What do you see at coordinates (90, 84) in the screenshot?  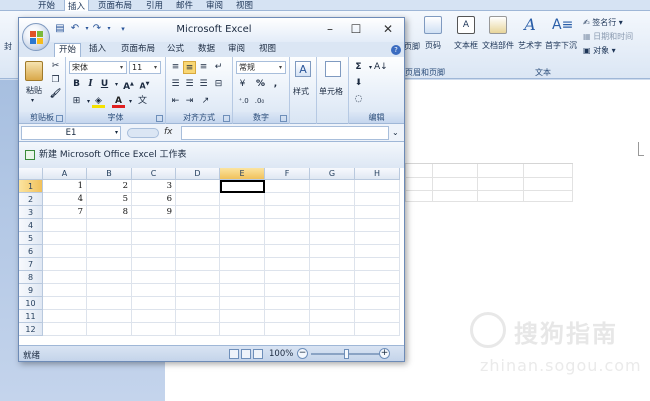 I see `italic-button: I` at bounding box center [90, 84].